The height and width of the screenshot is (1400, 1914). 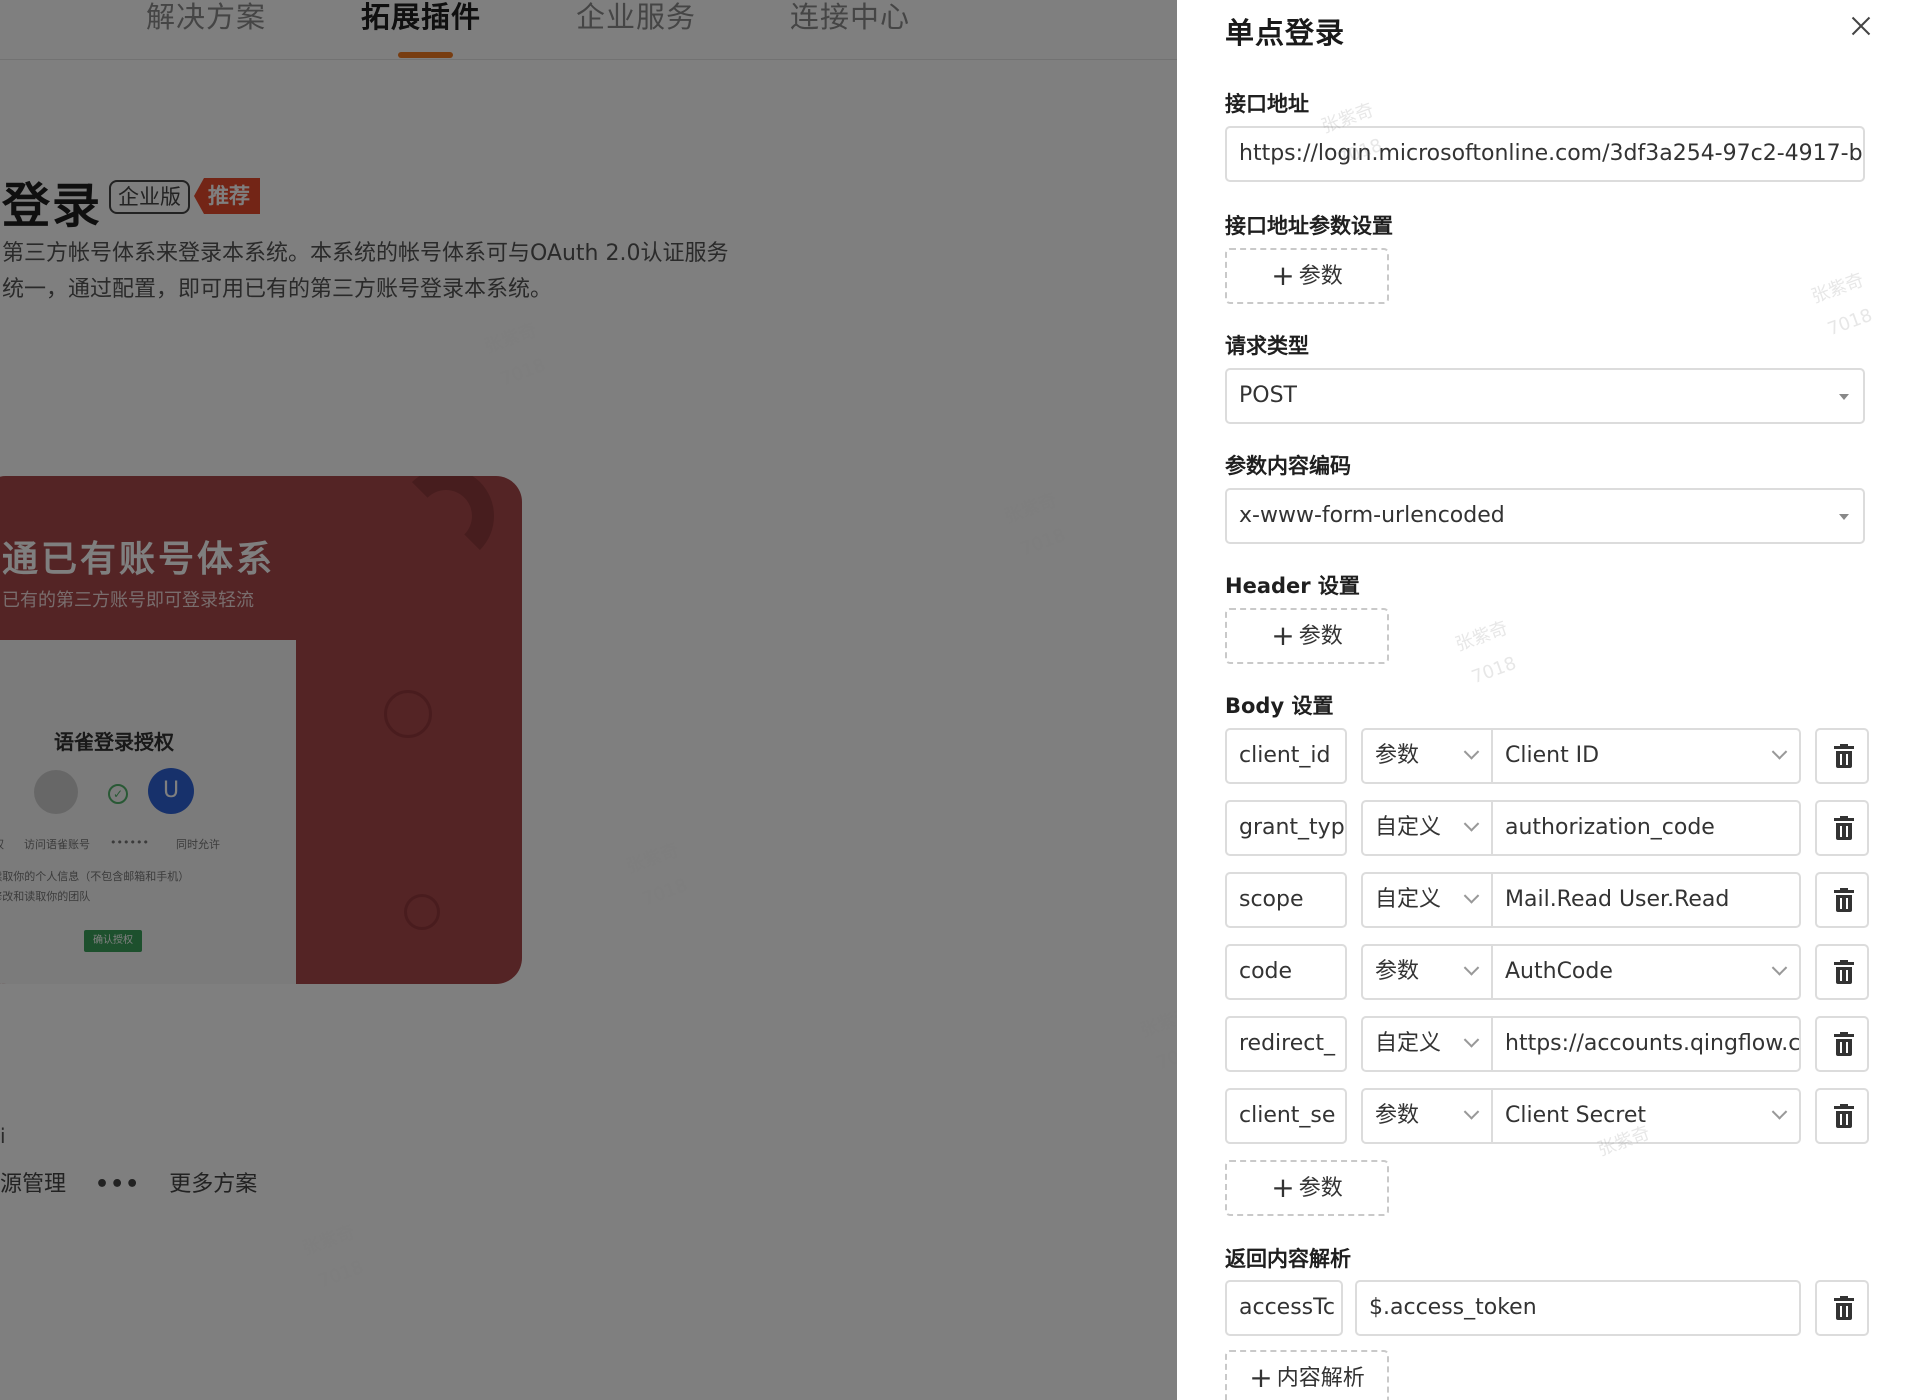 What do you see at coordinates (1646, 756) in the screenshot?
I see `param-value-select: Client ID` at bounding box center [1646, 756].